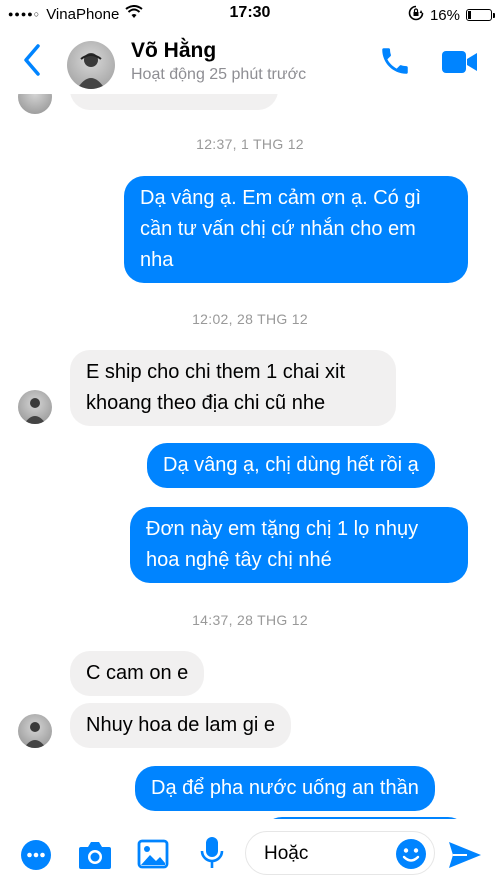  I want to click on more-icon, so click(36, 857).